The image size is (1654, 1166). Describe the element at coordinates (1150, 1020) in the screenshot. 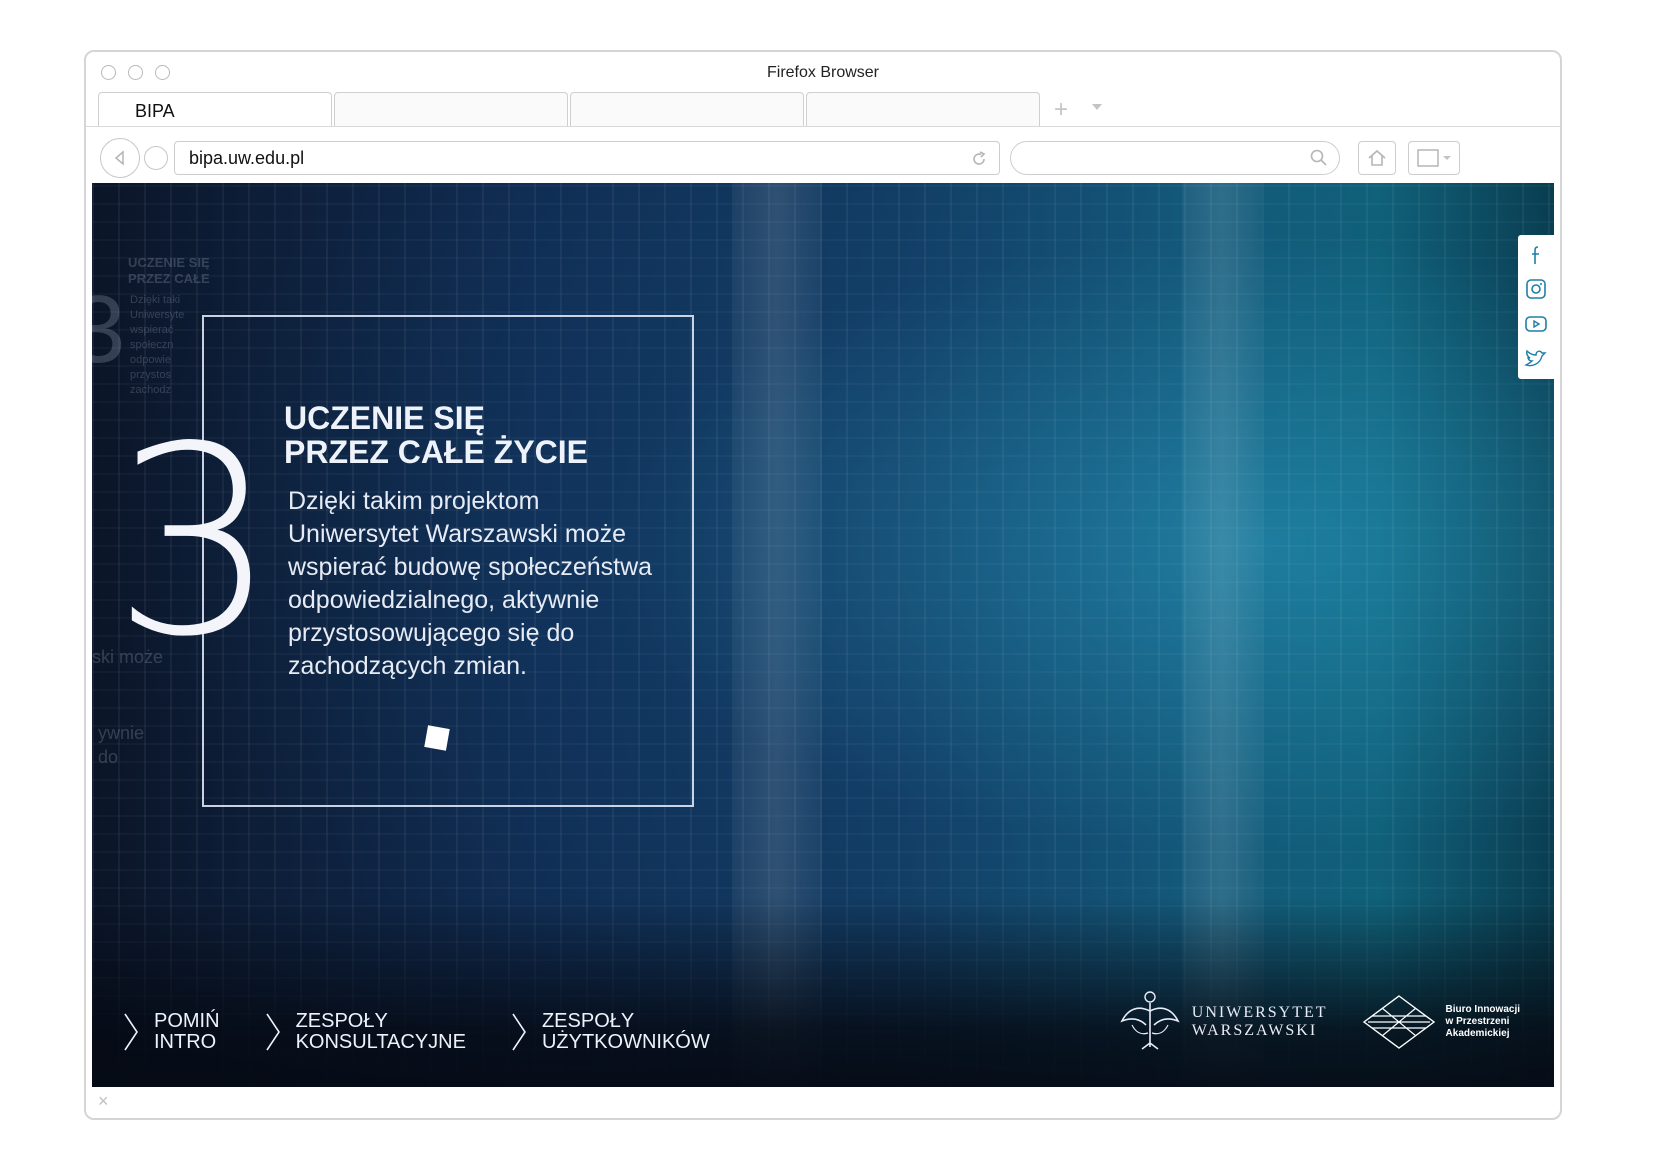

I see `eagle-emblem-icon` at that location.